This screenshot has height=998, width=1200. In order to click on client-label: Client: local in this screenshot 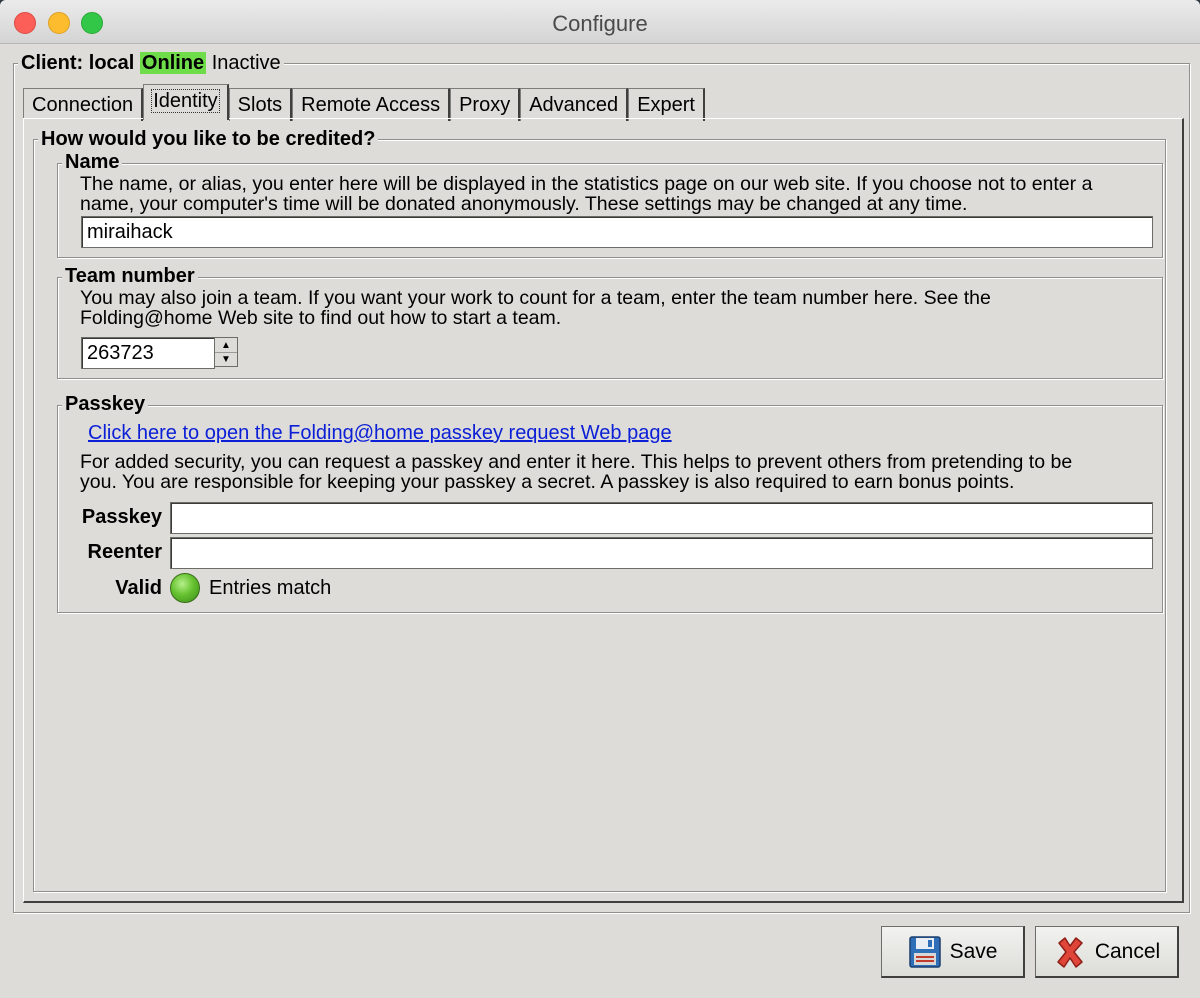, I will do `click(78, 63)`.